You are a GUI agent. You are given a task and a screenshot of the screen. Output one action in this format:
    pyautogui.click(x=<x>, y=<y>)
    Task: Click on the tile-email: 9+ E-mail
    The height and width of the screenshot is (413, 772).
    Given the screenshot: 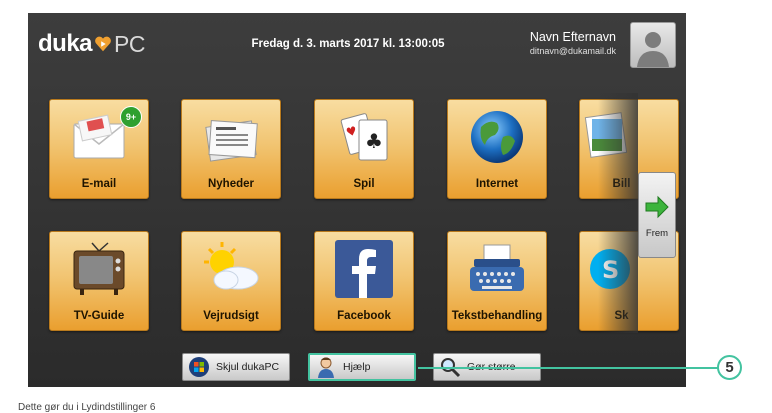 What is the action you would take?
    pyautogui.click(x=99, y=149)
    